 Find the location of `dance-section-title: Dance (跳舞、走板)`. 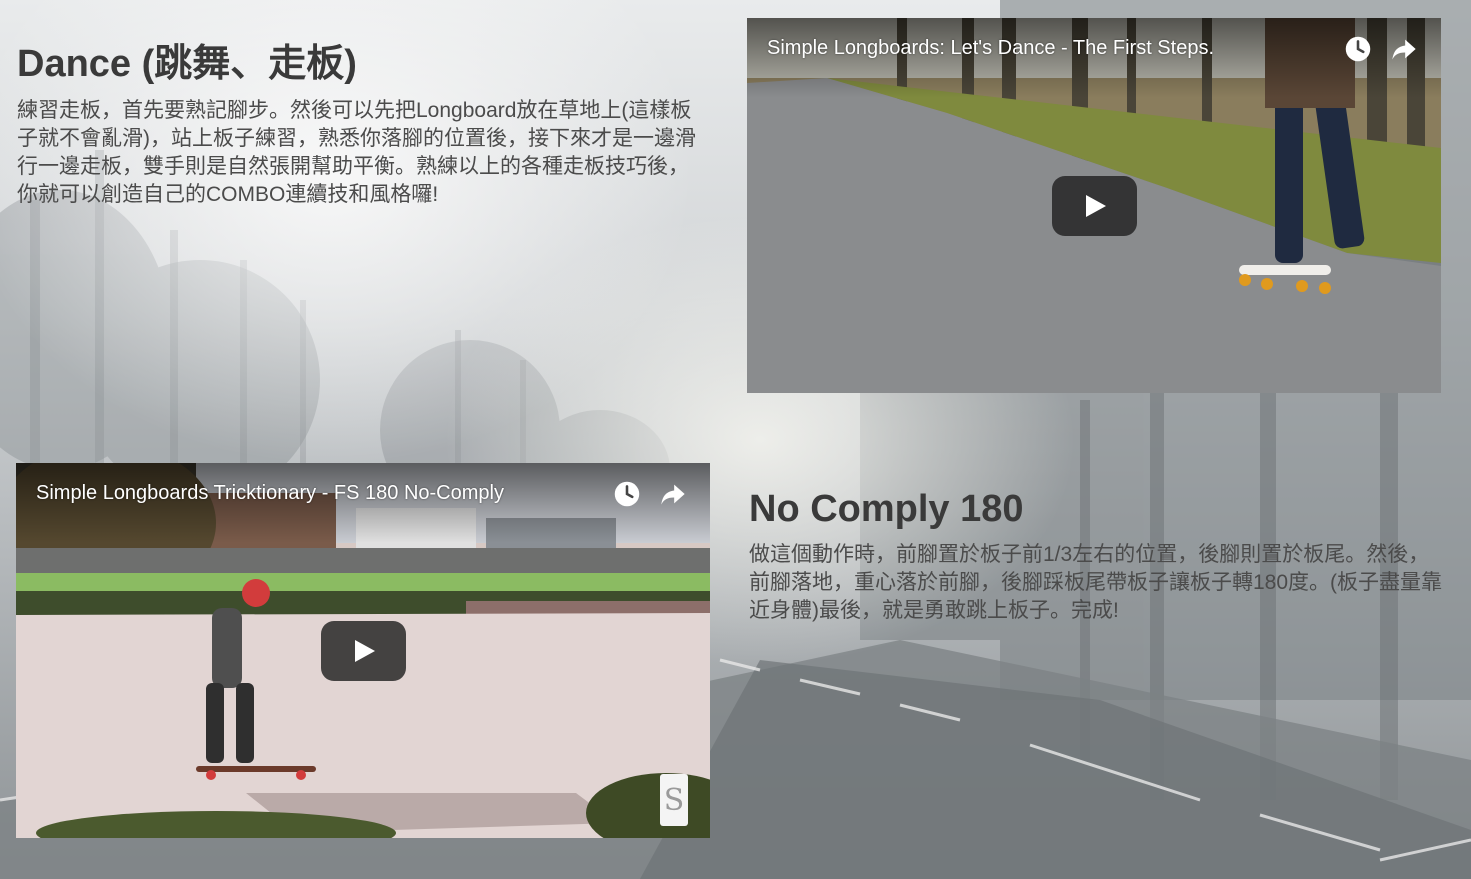

dance-section-title: Dance (跳舞、走板) is located at coordinates (187, 64).